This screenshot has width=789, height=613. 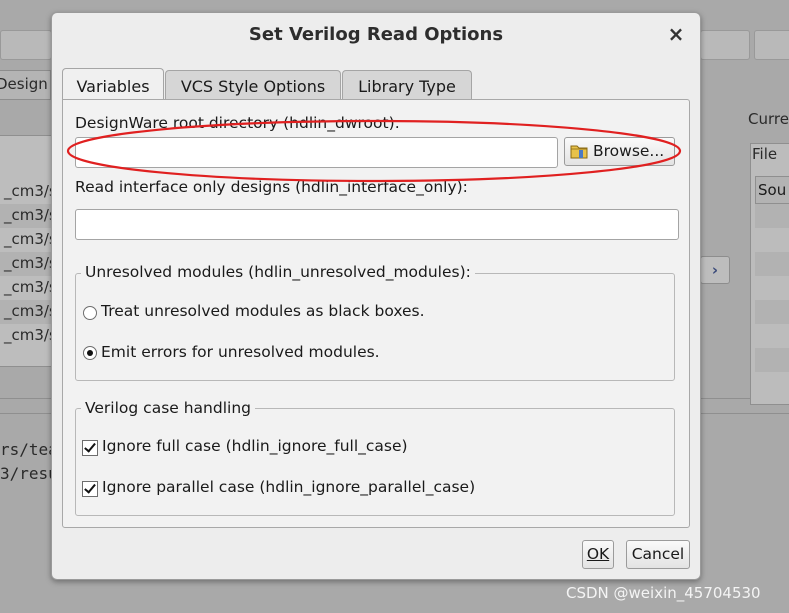 I want to click on ok-button: OK, so click(x=598, y=554).